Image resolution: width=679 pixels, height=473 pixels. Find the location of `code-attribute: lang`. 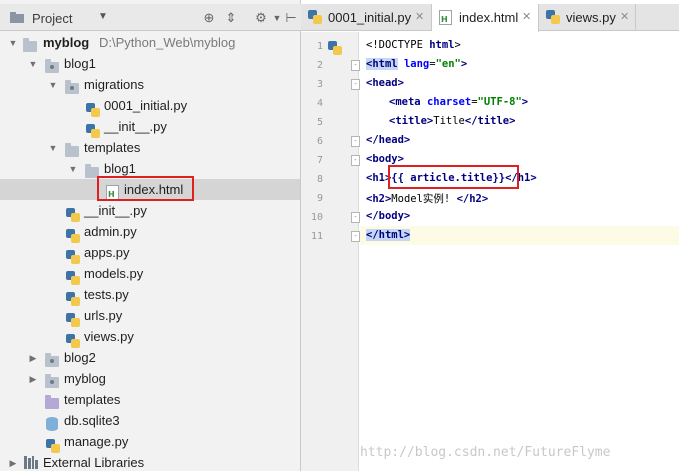

code-attribute: lang is located at coordinates (413, 64).